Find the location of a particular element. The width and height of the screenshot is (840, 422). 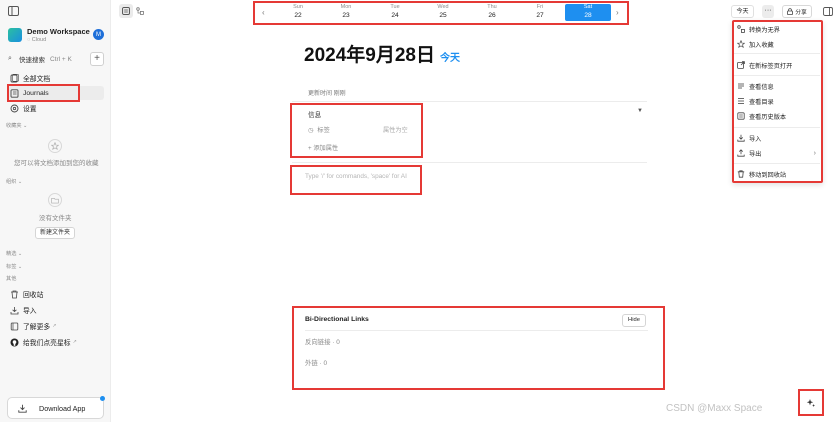

export-icon is located at coordinates (741, 153).